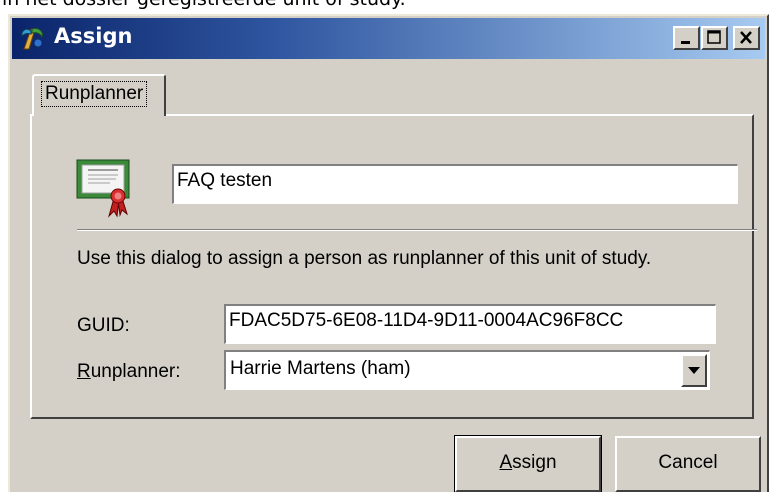 The height and width of the screenshot is (492, 771). Describe the element at coordinates (467, 370) in the screenshot. I see `runplanner-select: Harrie Martens (ham)` at that location.